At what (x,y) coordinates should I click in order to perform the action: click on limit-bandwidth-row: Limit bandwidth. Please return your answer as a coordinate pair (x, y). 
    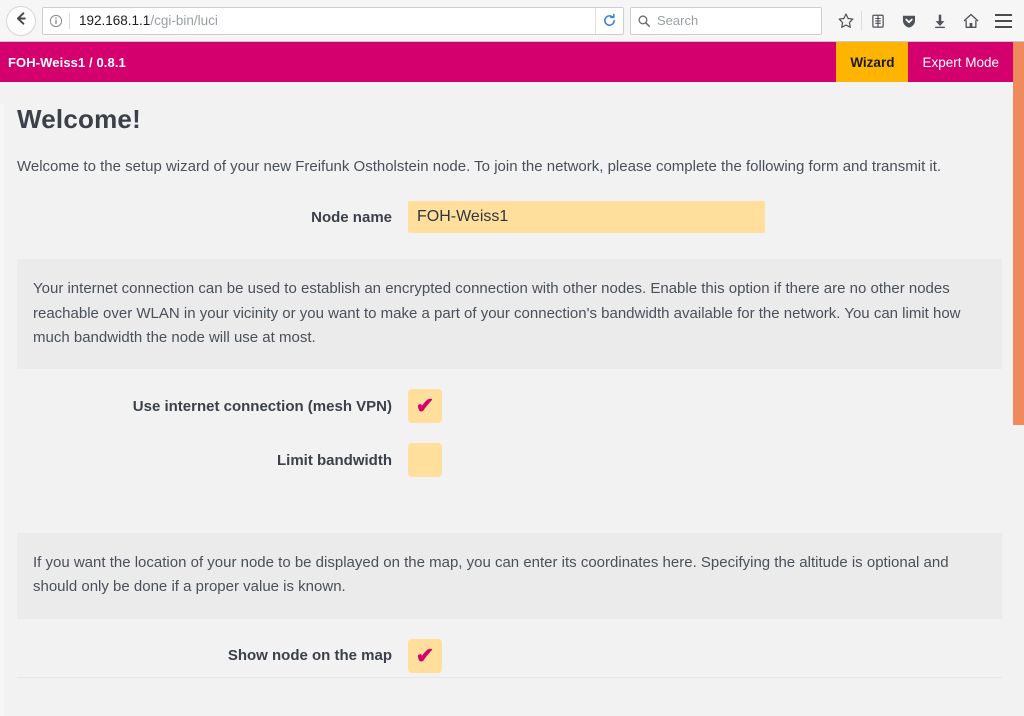
    Looking at the image, I should click on (509, 460).